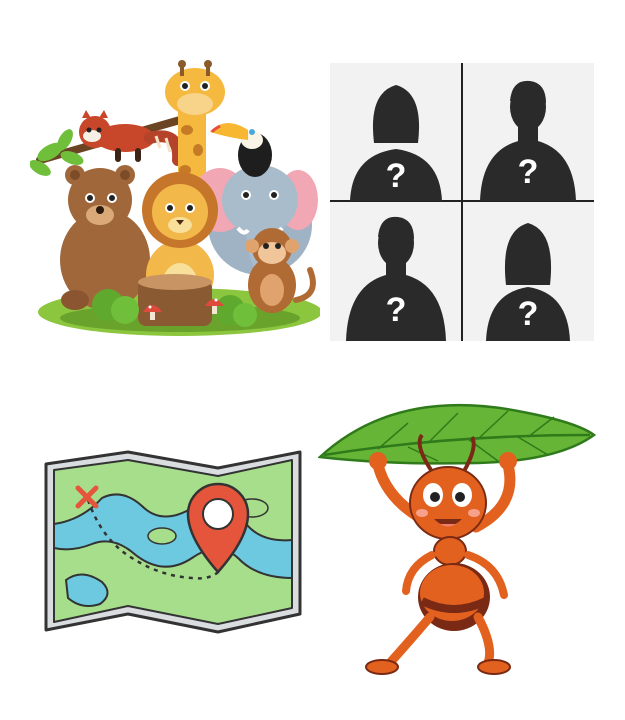 This screenshot has width=625, height=720. Describe the element at coordinates (457, 434) in the screenshot. I see `leaf` at that location.